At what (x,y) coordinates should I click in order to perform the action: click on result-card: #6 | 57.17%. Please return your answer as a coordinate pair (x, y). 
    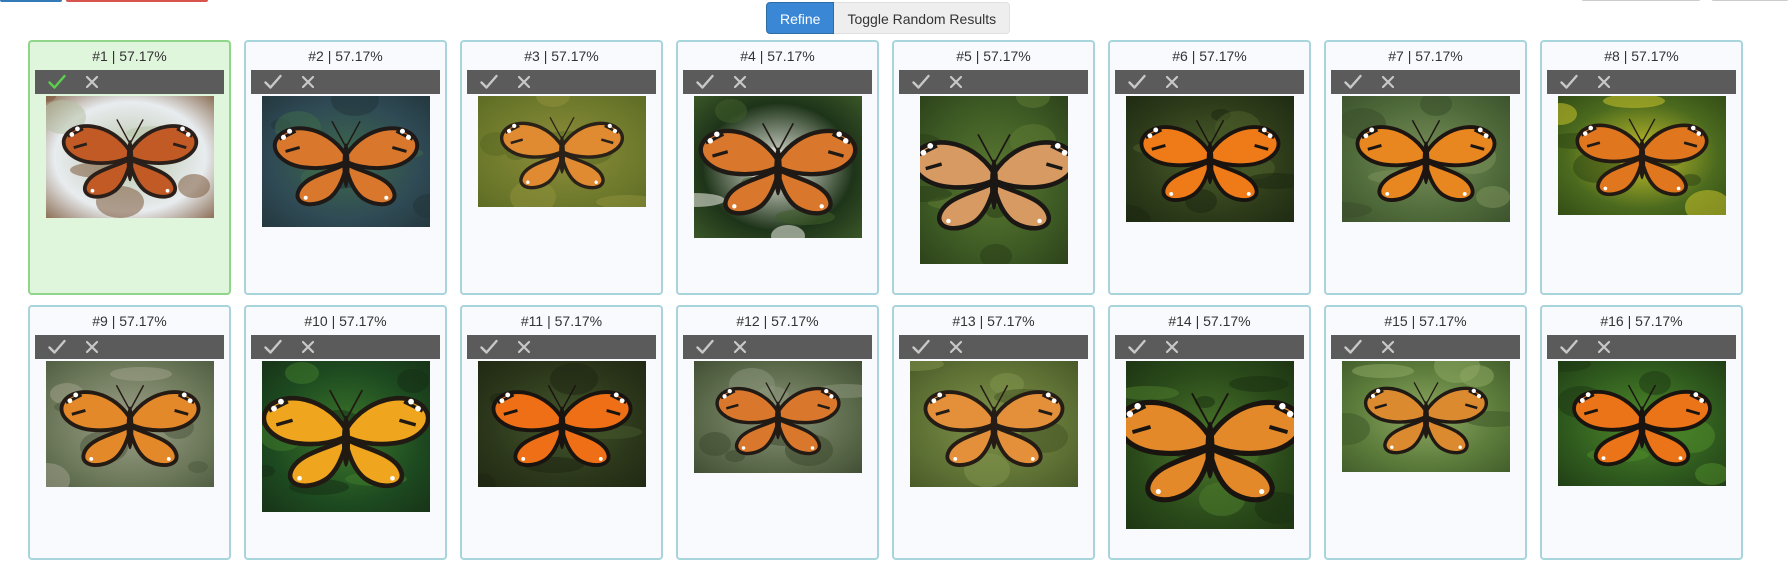
    Looking at the image, I should click on (1209, 167).